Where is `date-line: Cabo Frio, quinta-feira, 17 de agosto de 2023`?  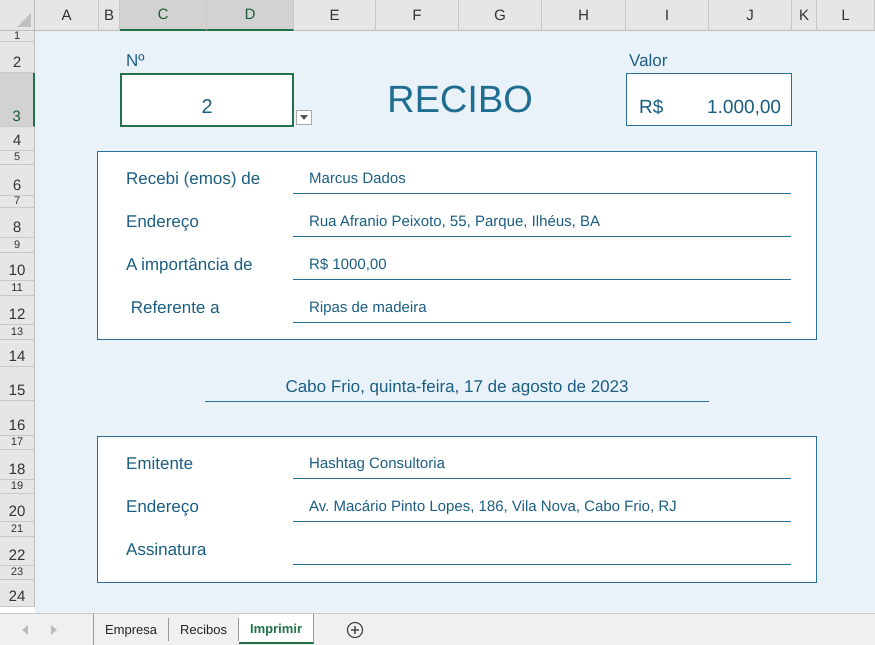 date-line: Cabo Frio, quinta-feira, 17 de agosto de 2023 is located at coordinates (457, 389).